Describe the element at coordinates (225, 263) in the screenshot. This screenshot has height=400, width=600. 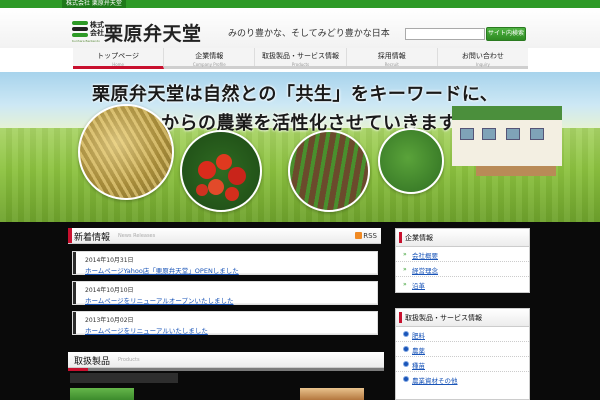
I see `news-item: 2014年10月31日 ホームページYahoo店「栗原弁天堂」OPENしました` at that location.